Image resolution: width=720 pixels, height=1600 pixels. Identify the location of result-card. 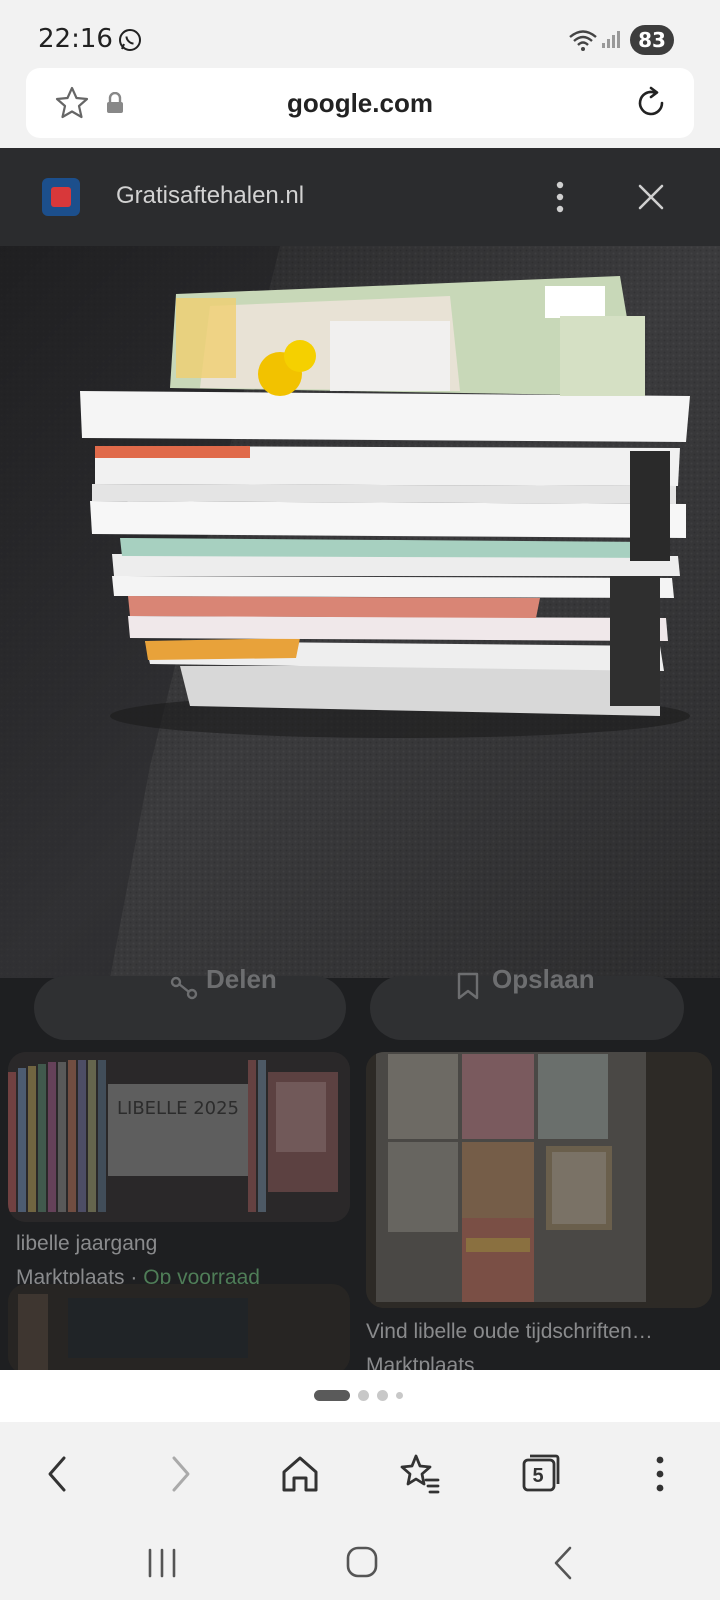
(179, 1327).